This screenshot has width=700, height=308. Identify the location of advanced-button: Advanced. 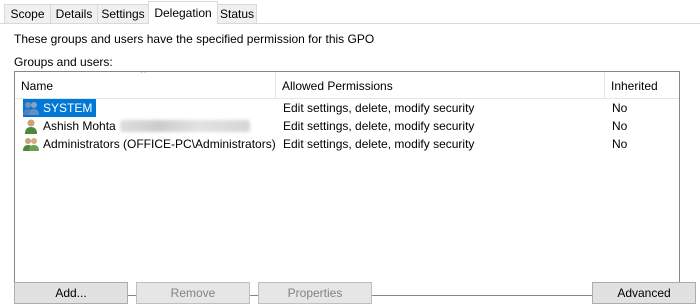
(644, 293).